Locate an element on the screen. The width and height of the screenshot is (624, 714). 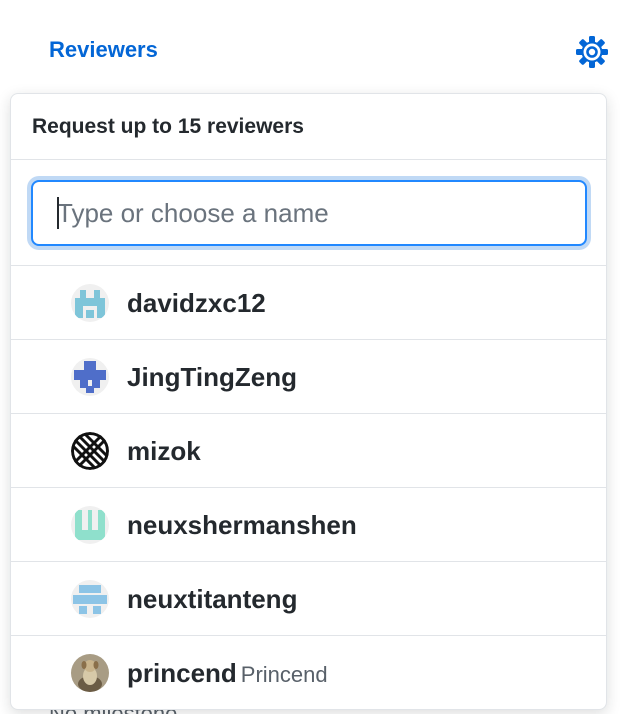
reviewer-login: neuxshermanshen is located at coordinates (242, 525).